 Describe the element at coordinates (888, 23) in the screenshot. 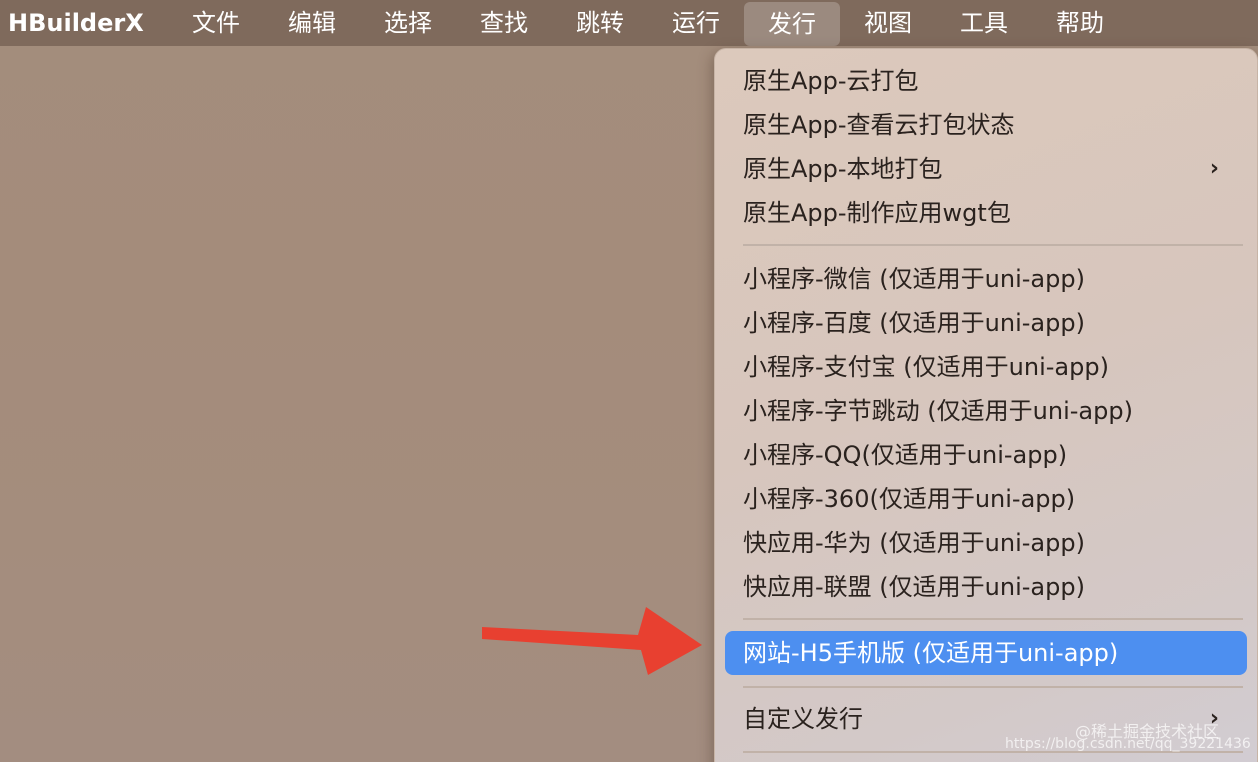

I see `menu-view: 视图` at that location.